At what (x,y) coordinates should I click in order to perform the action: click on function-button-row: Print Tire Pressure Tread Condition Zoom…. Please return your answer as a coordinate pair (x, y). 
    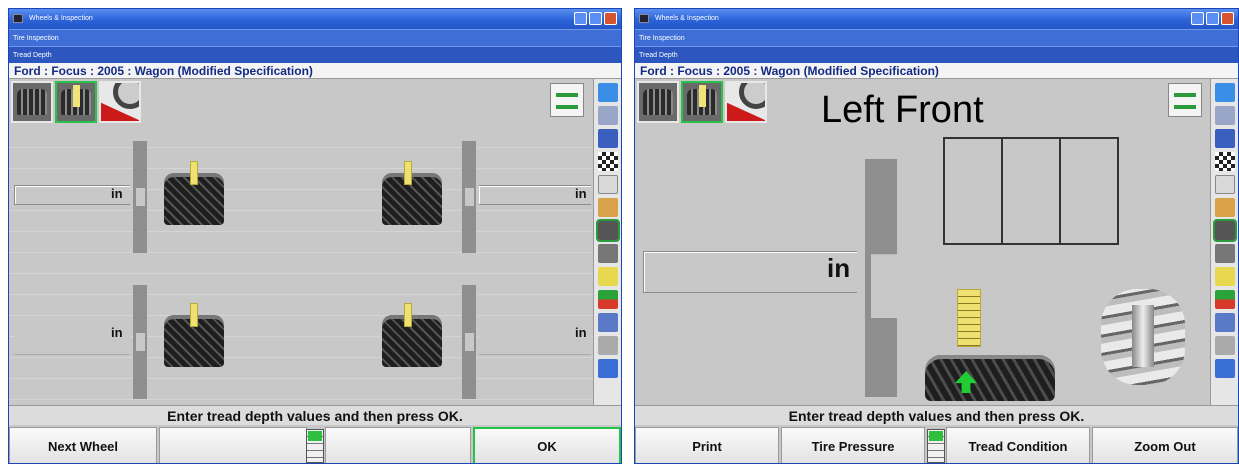
    Looking at the image, I should click on (936, 444).